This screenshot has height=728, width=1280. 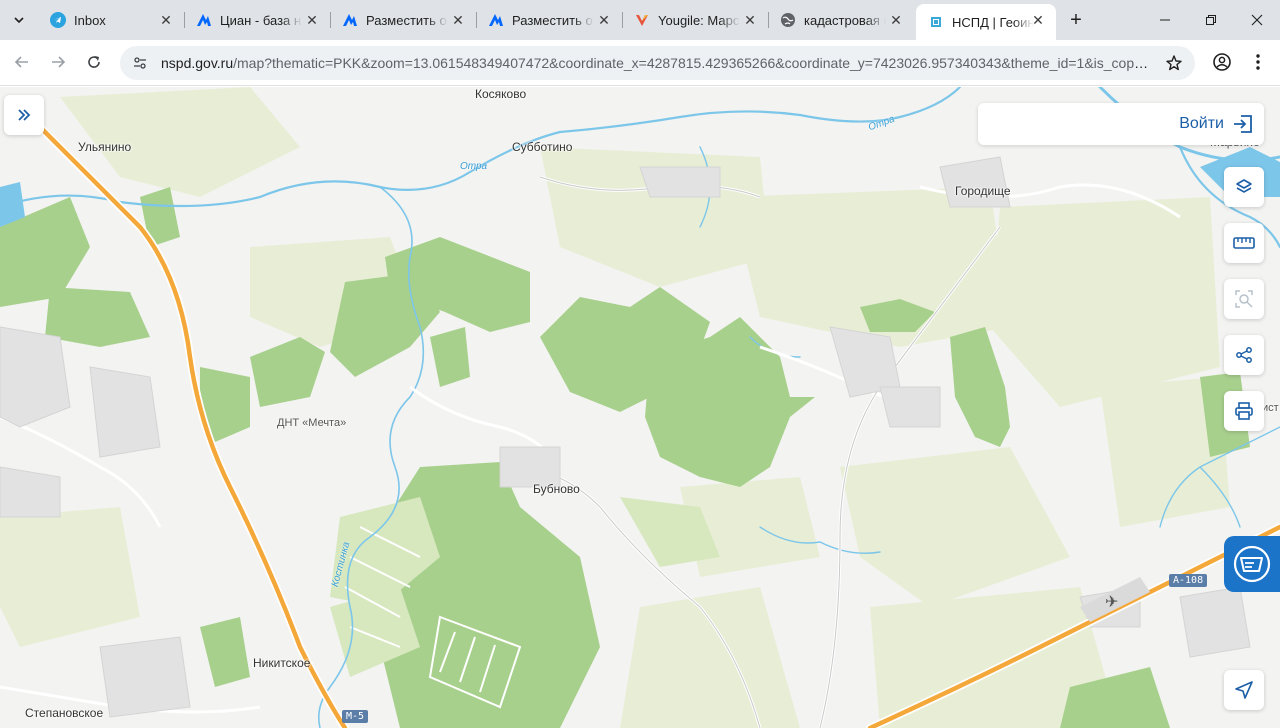 I want to click on double-chevron-right-icon, so click(x=24, y=115).